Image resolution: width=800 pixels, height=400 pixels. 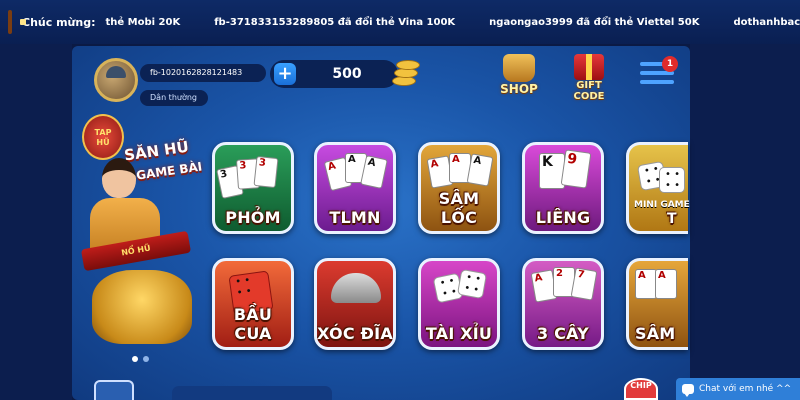 I want to click on game-label: 3 CÂY, so click(x=563, y=333).